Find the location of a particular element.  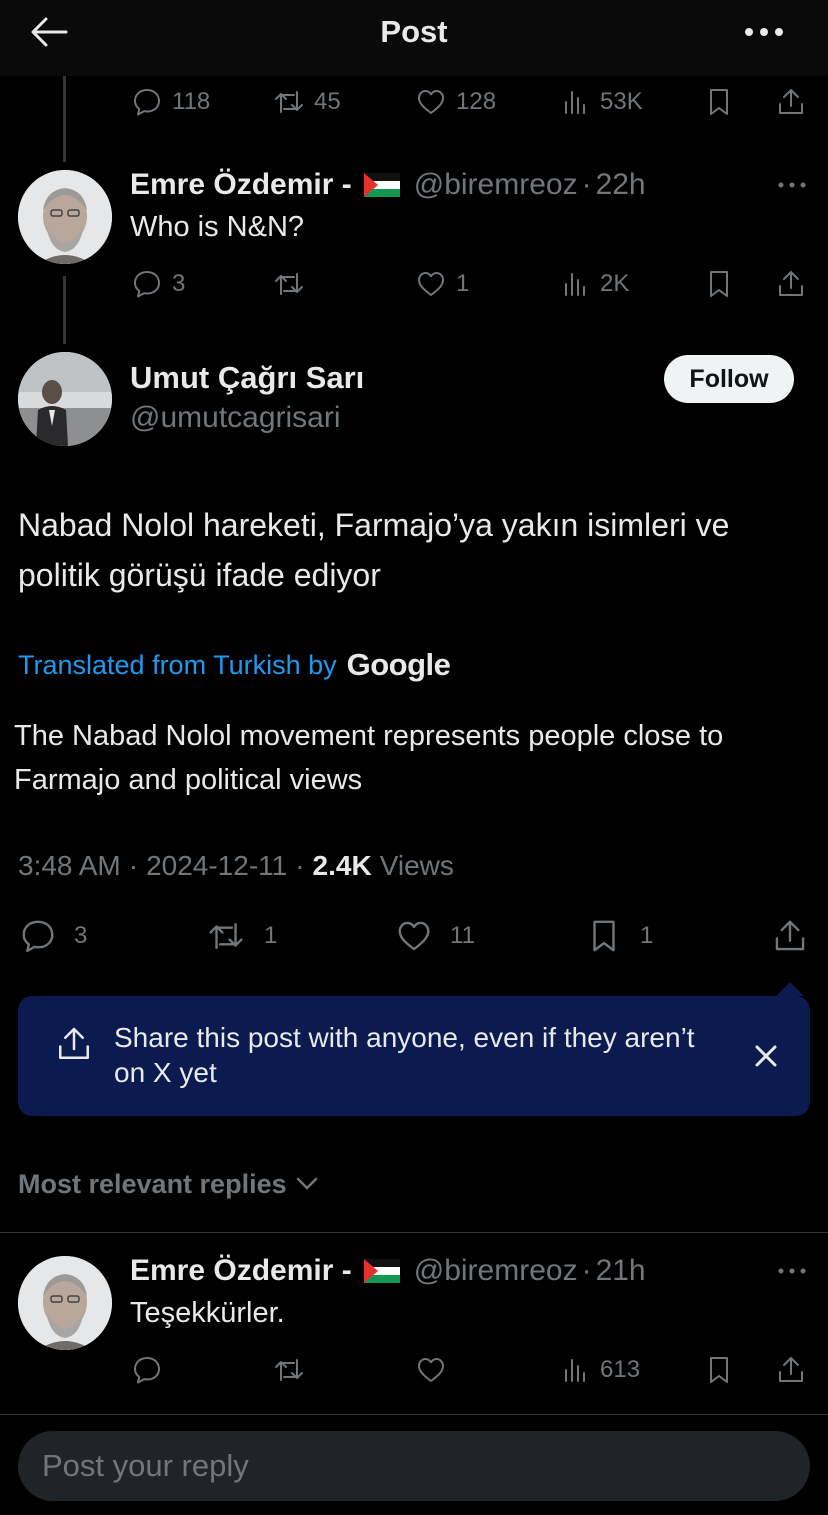

reply-header: Emre Özdemir - @biremreoz · 22h is located at coordinates (388, 185).